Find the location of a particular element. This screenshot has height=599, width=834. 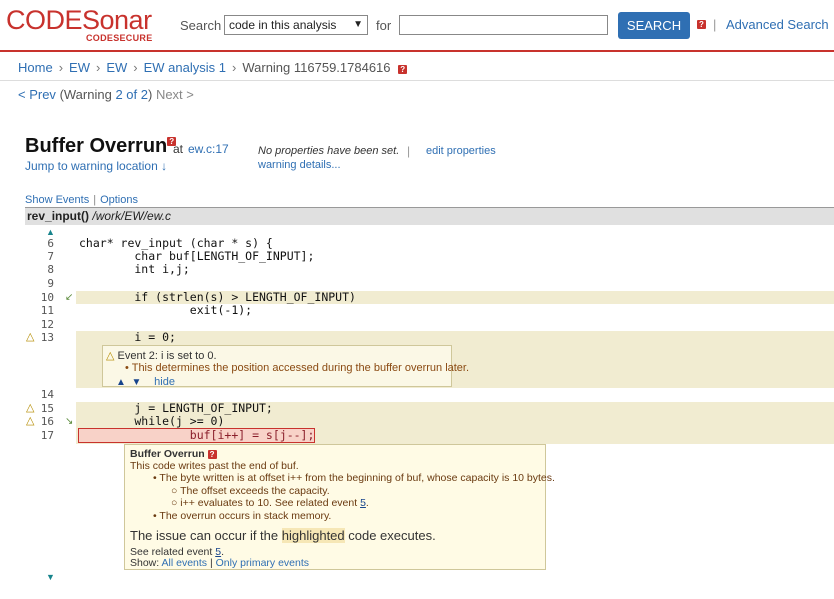

path-arrow-icon: ↘ is located at coordinates (69, 421).